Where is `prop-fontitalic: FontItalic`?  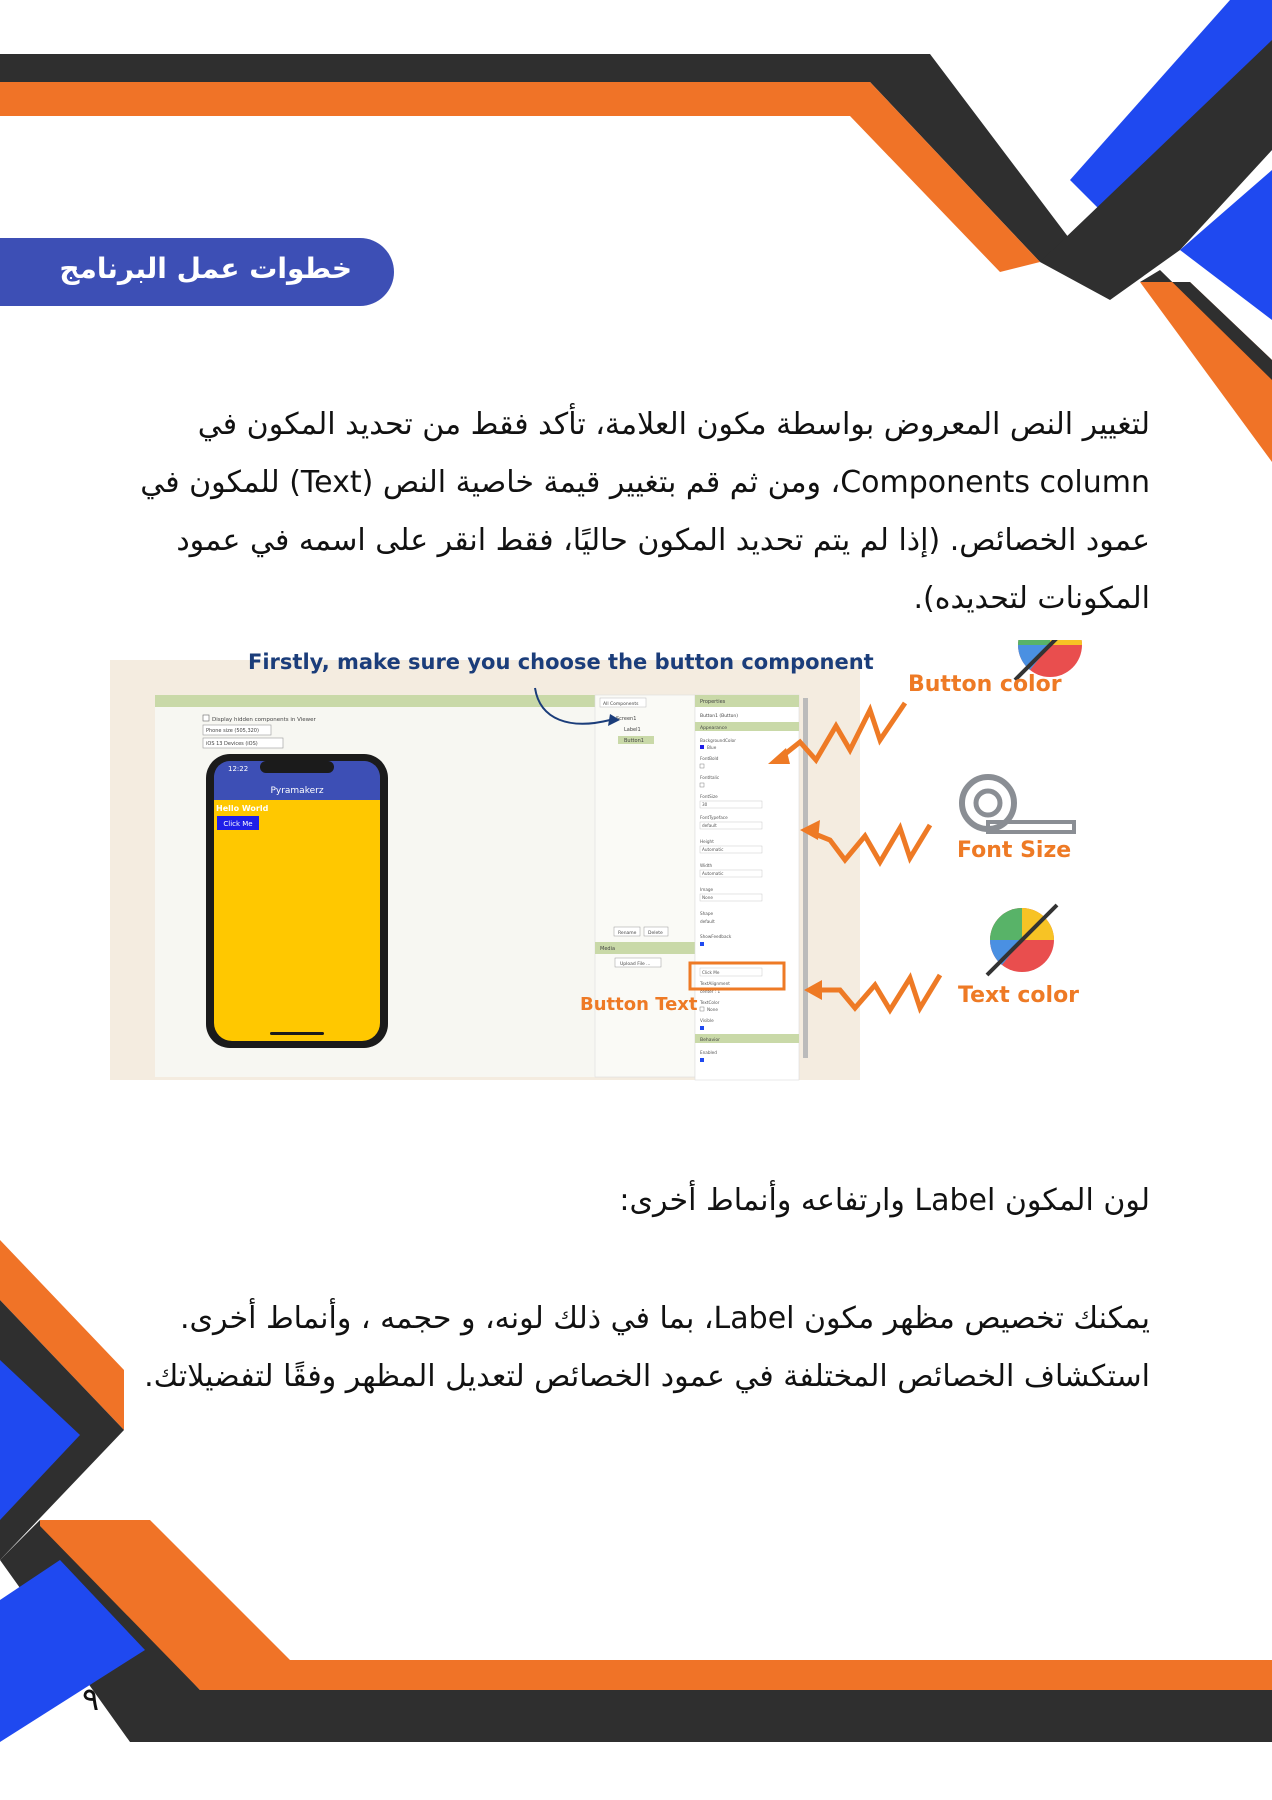
prop-fontitalic: FontItalic is located at coordinates (710, 777).